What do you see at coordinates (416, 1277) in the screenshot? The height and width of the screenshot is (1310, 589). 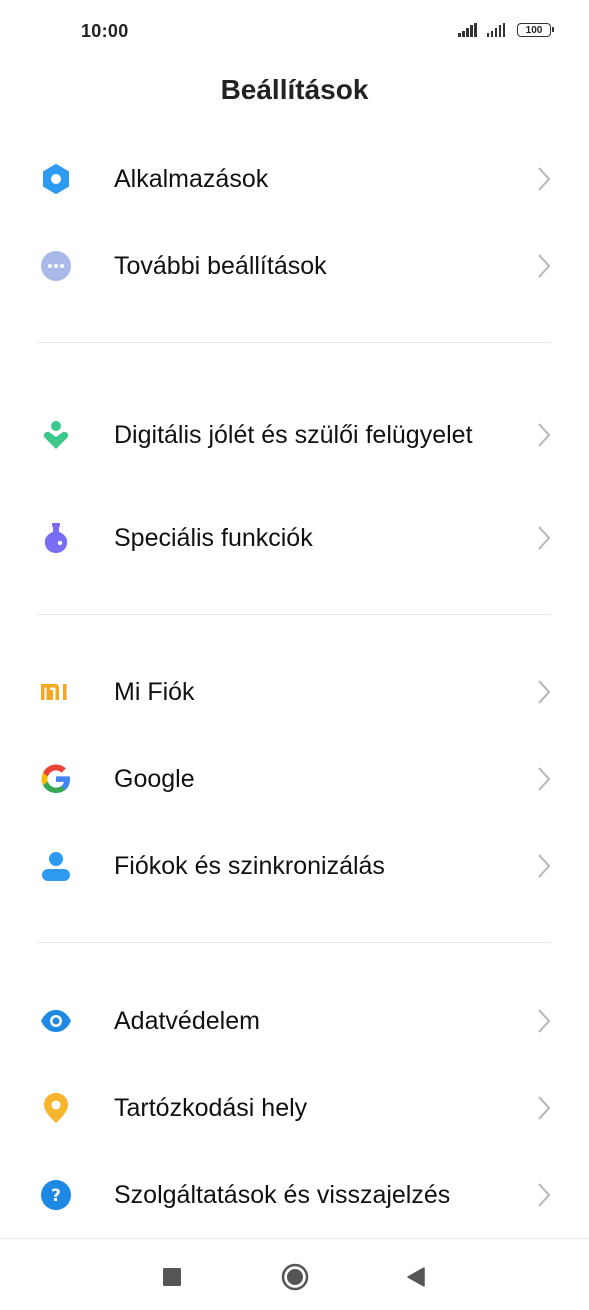 I see `back-triangle-icon` at bounding box center [416, 1277].